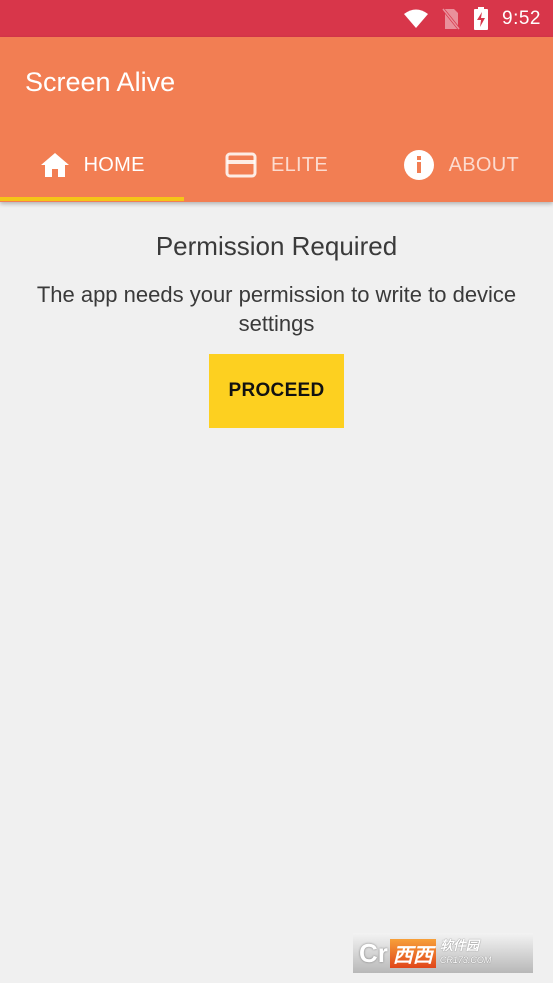 This screenshot has height=983, width=553. Describe the element at coordinates (276, 391) in the screenshot. I see `proceed-button: PROCEED` at that location.